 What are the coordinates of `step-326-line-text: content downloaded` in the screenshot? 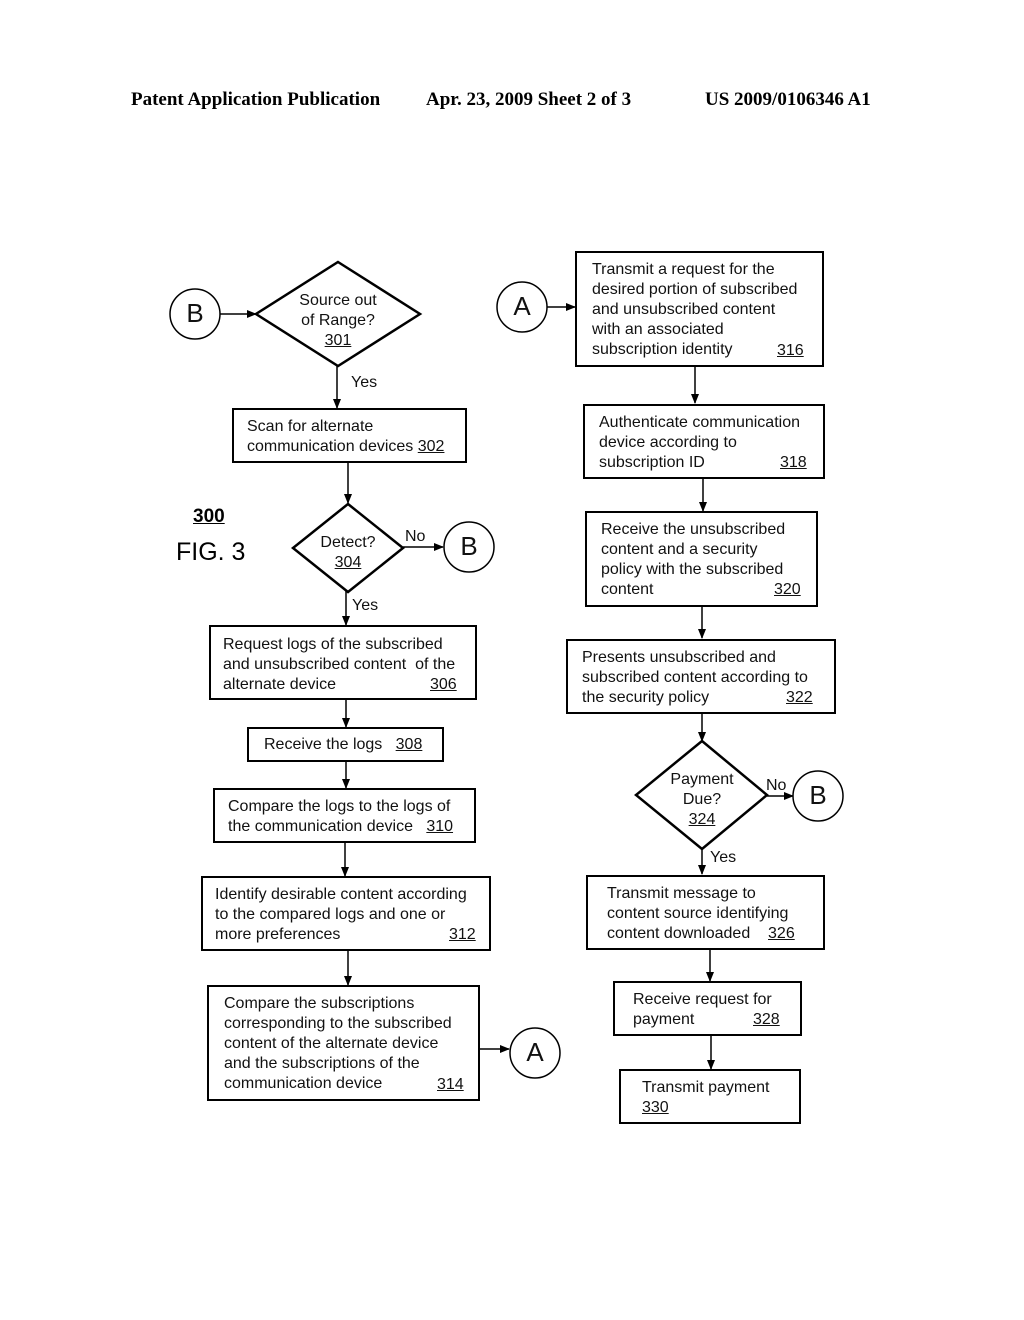 It's located at (679, 933).